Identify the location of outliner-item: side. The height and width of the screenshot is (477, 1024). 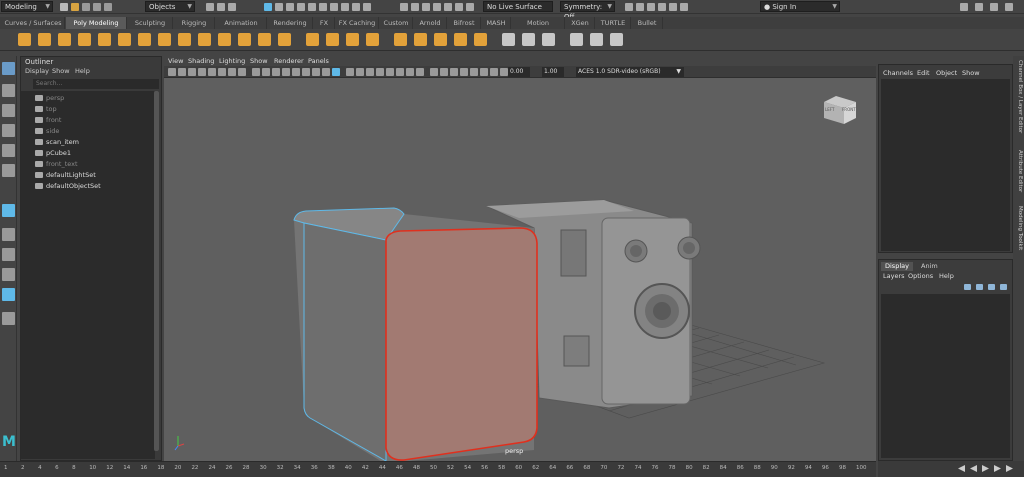
(47, 131).